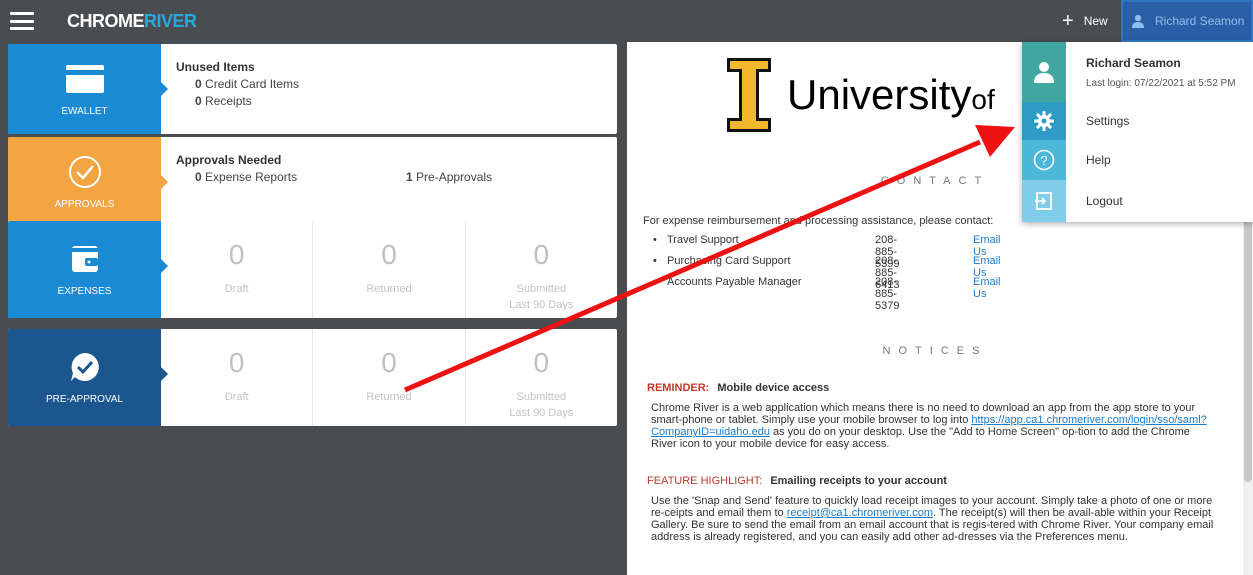 The image size is (1253, 575). What do you see at coordinates (85, 367) in the screenshot?
I see `chat-check-icon` at bounding box center [85, 367].